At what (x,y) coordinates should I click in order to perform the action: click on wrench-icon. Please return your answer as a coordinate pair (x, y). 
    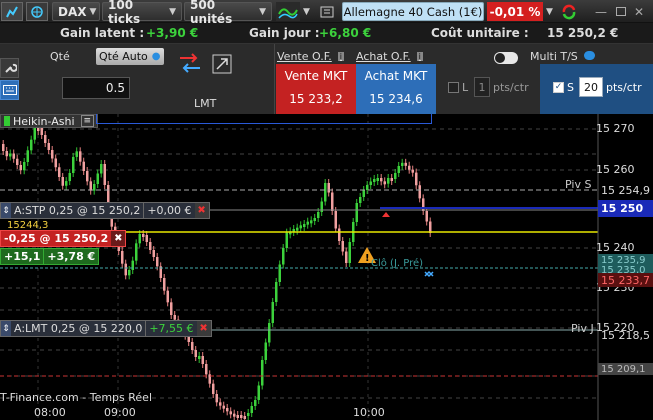
    Looking at the image, I should click on (9, 68).